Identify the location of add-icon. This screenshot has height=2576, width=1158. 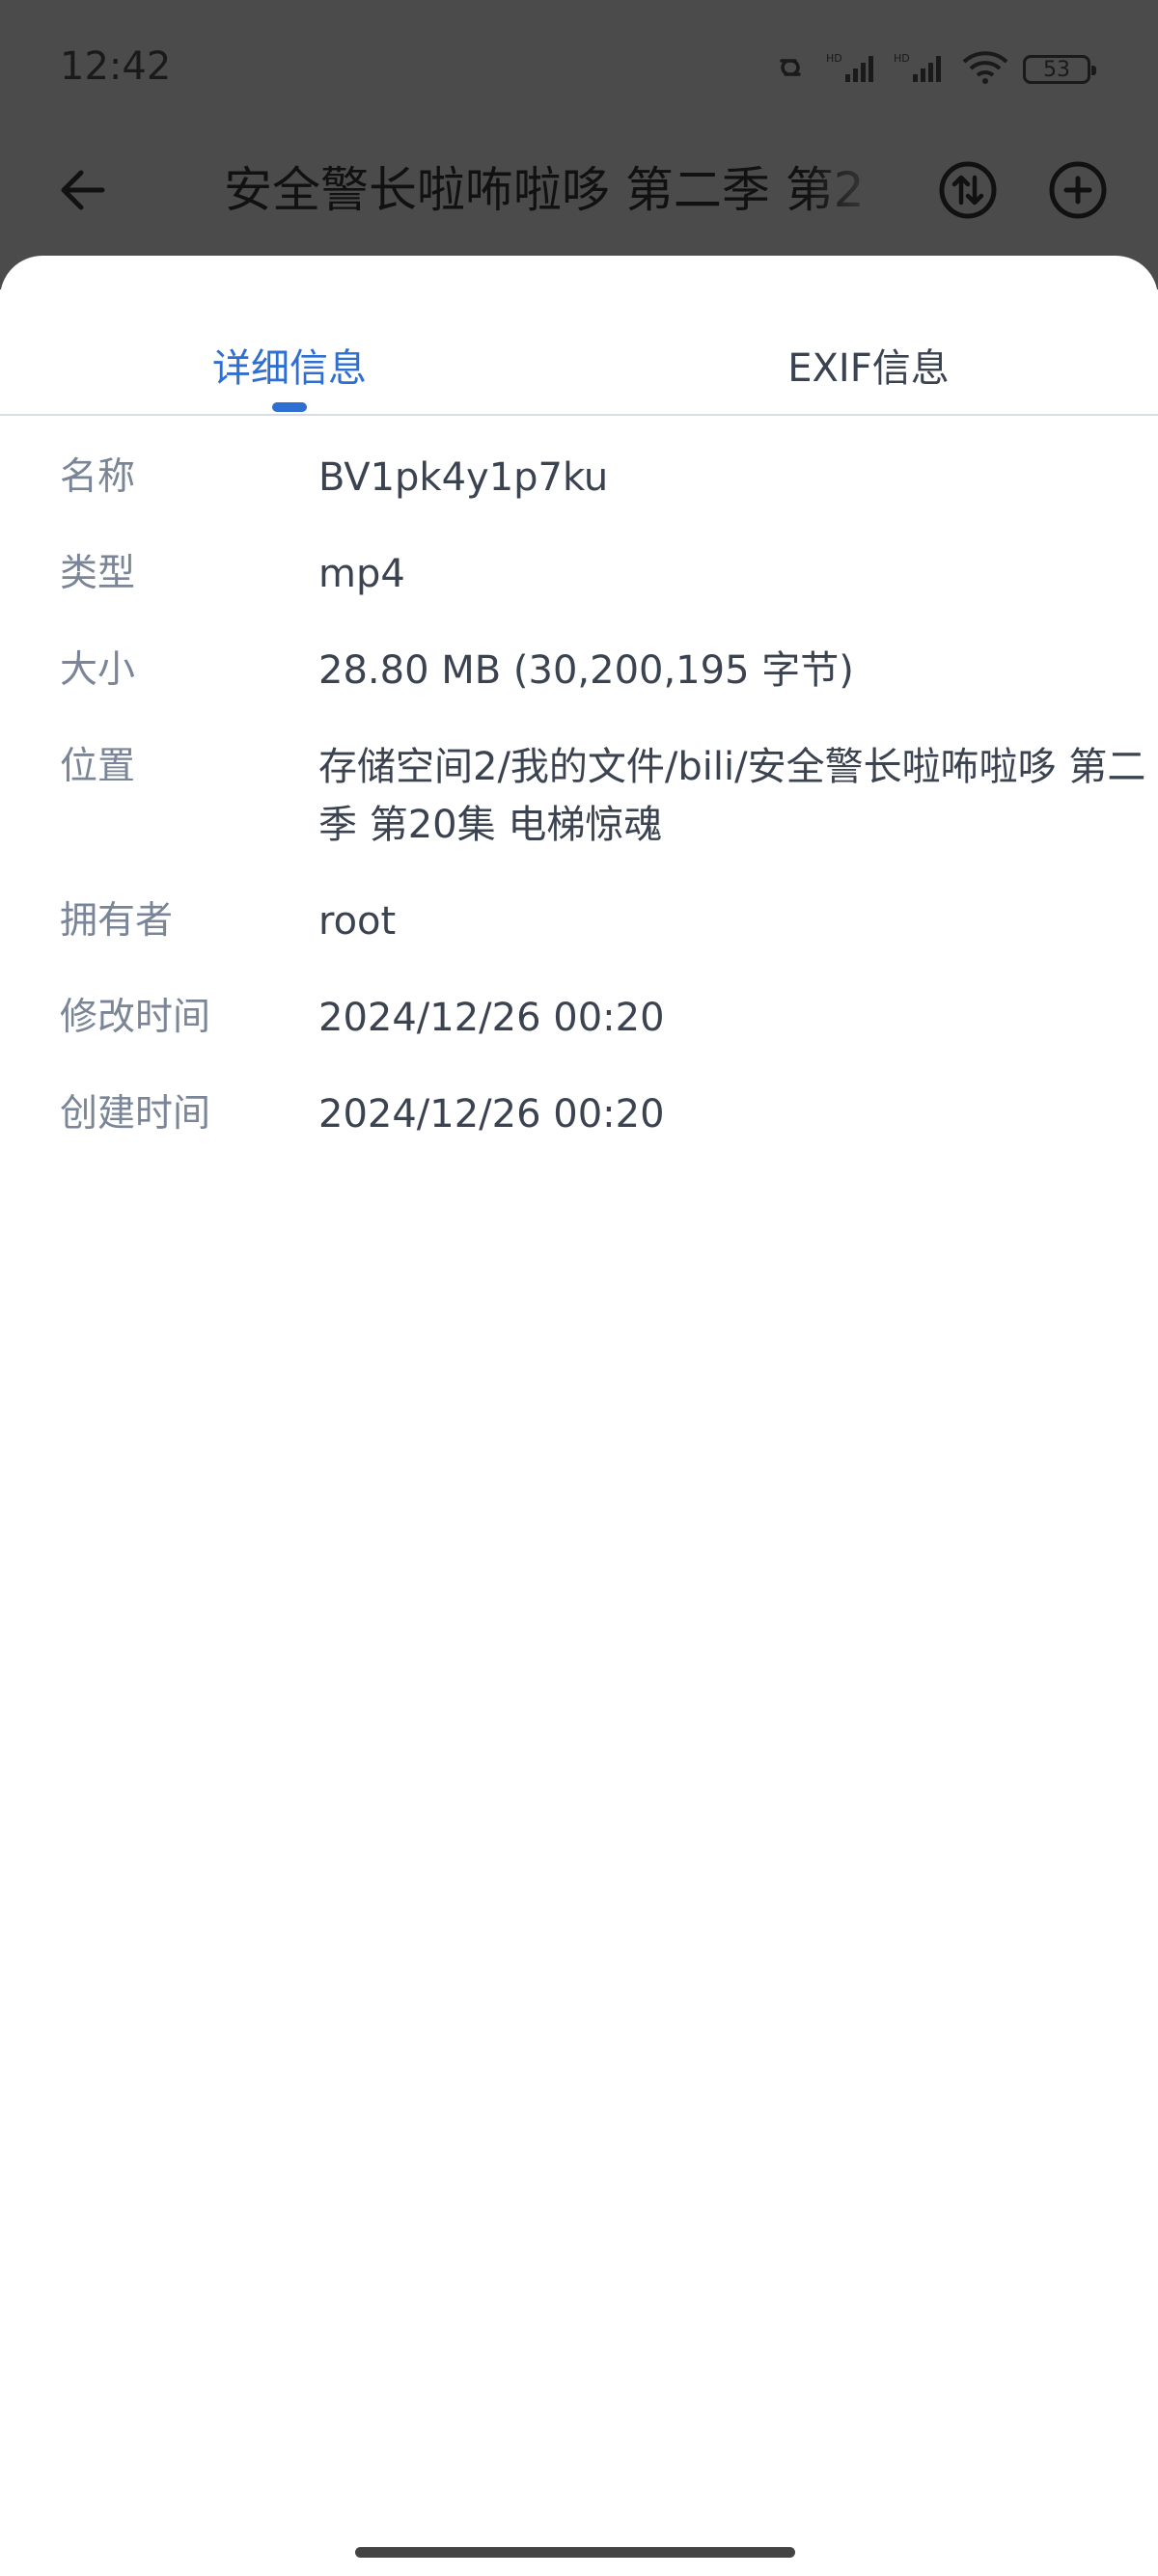
(1078, 190).